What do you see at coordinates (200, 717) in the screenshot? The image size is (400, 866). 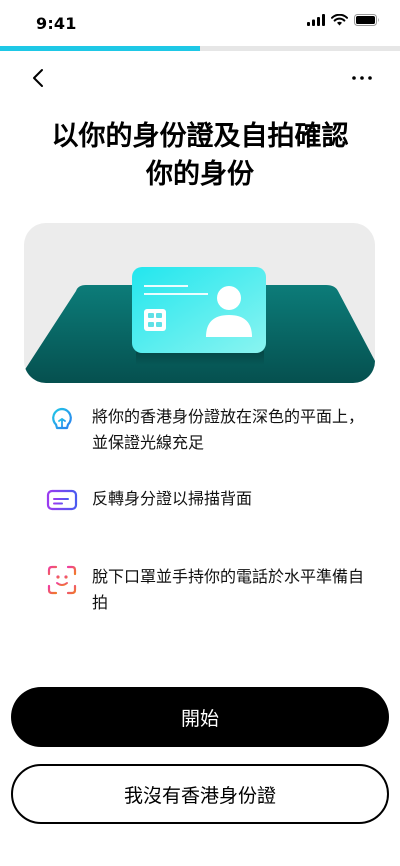 I see `start-button: 開始` at bounding box center [200, 717].